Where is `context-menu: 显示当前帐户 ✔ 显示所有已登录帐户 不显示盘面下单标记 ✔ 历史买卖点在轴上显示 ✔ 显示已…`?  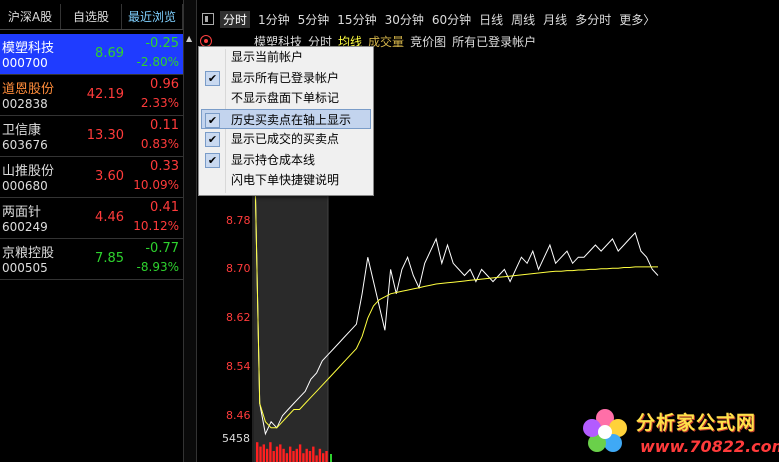 context-menu: 显示当前帐户 ✔ 显示所有已登录帐户 不显示盘面下单标记 ✔ 历史买卖点在轴上显示 ✔ 显示已… is located at coordinates (286, 121).